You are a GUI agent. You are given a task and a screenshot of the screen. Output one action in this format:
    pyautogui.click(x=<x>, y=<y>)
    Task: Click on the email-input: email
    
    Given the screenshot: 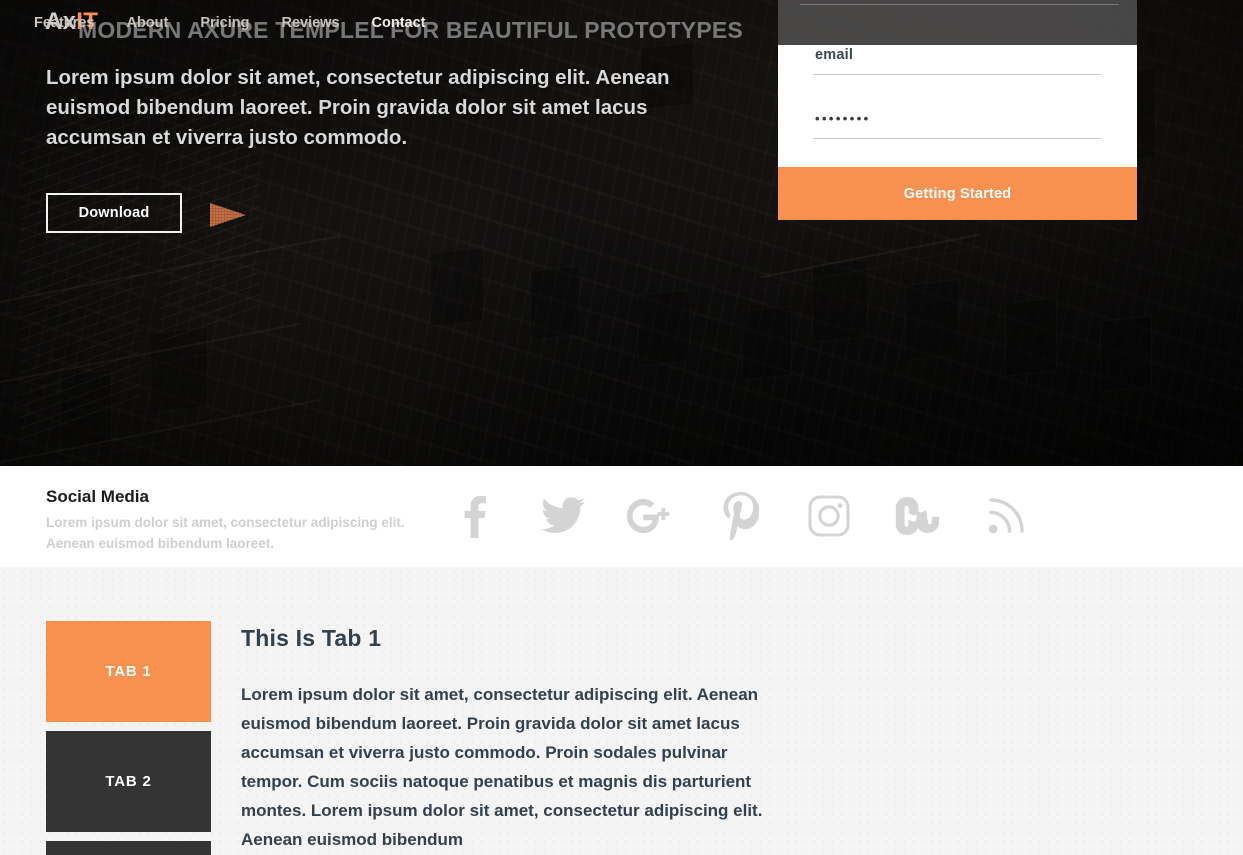 What is the action you would take?
    pyautogui.click(x=957, y=55)
    